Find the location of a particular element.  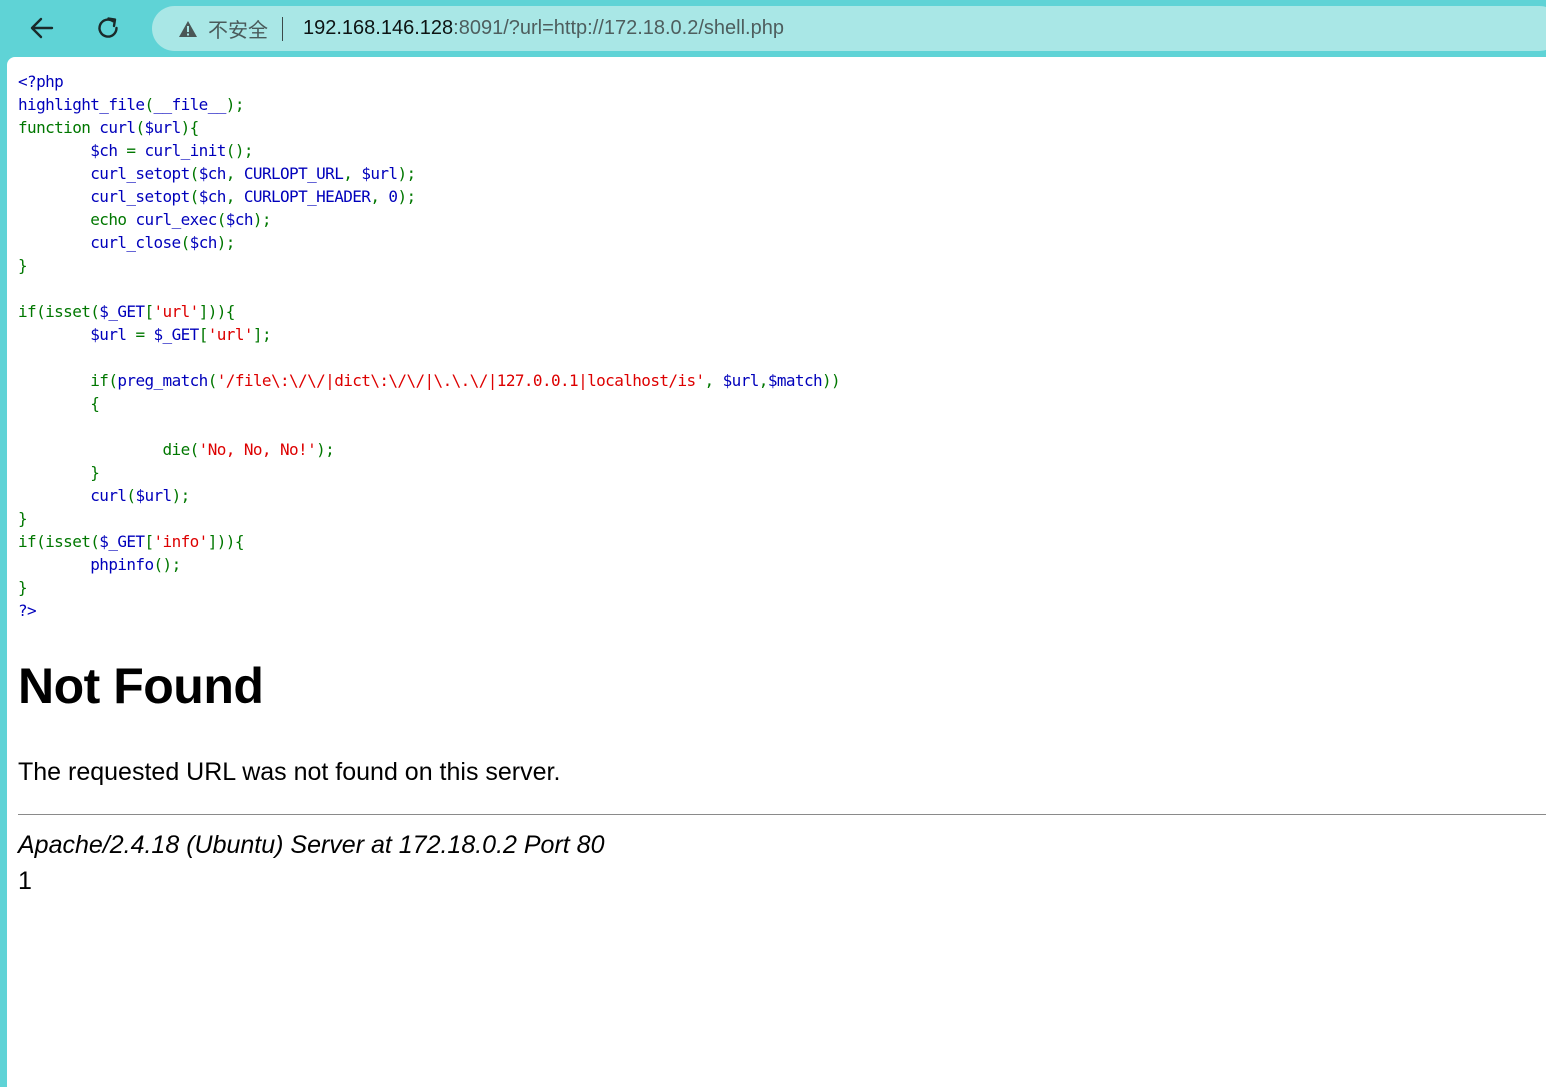

code-token: $match is located at coordinates (795, 380).